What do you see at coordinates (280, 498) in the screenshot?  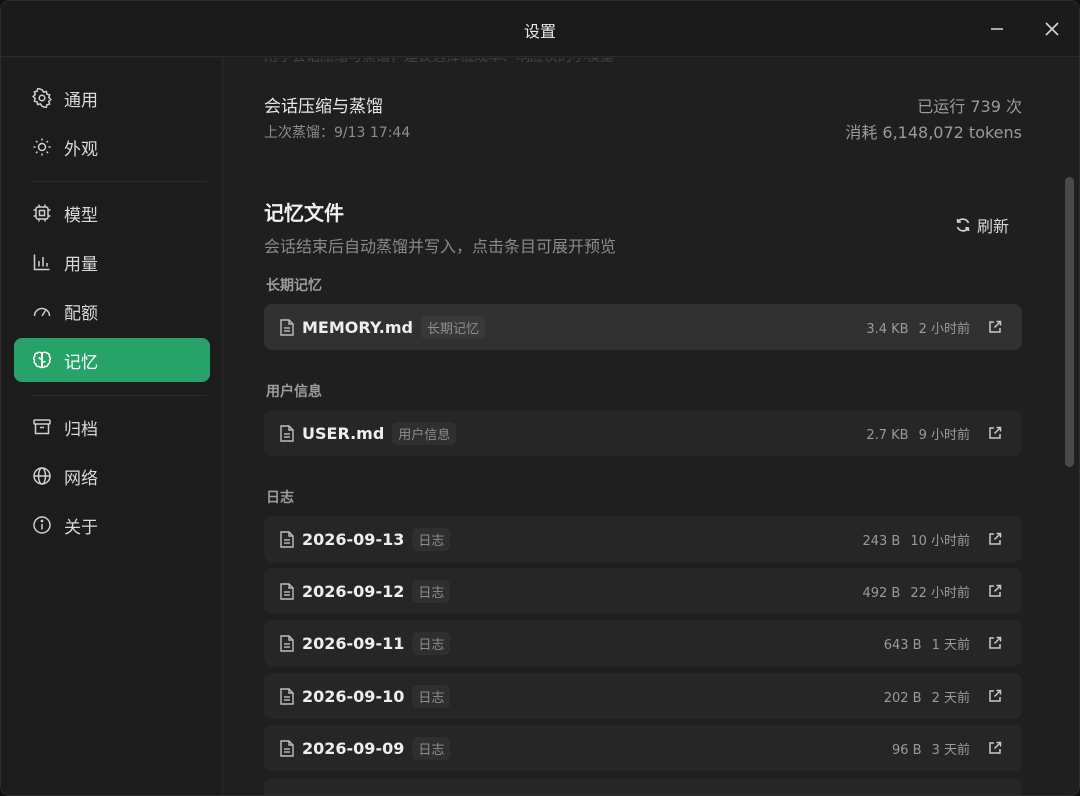 I see `group-label-logs: 日志` at bounding box center [280, 498].